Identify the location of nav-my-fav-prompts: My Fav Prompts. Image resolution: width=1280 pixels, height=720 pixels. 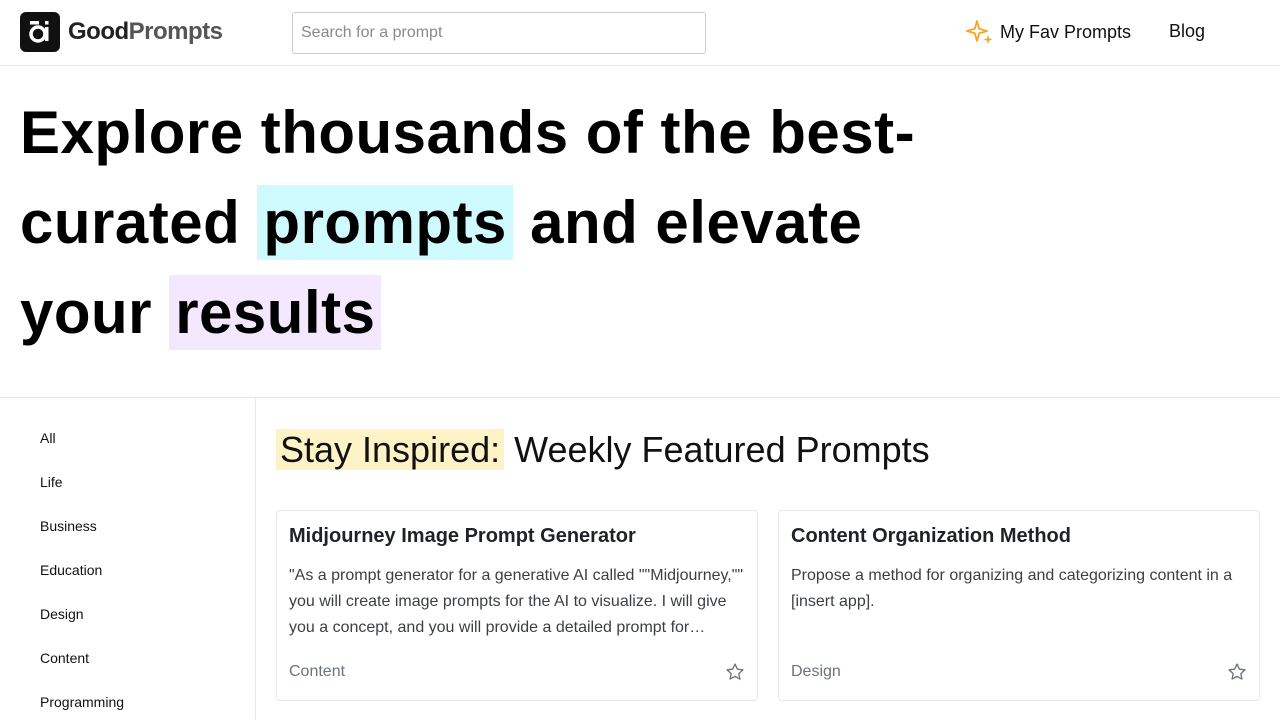
(1048, 32).